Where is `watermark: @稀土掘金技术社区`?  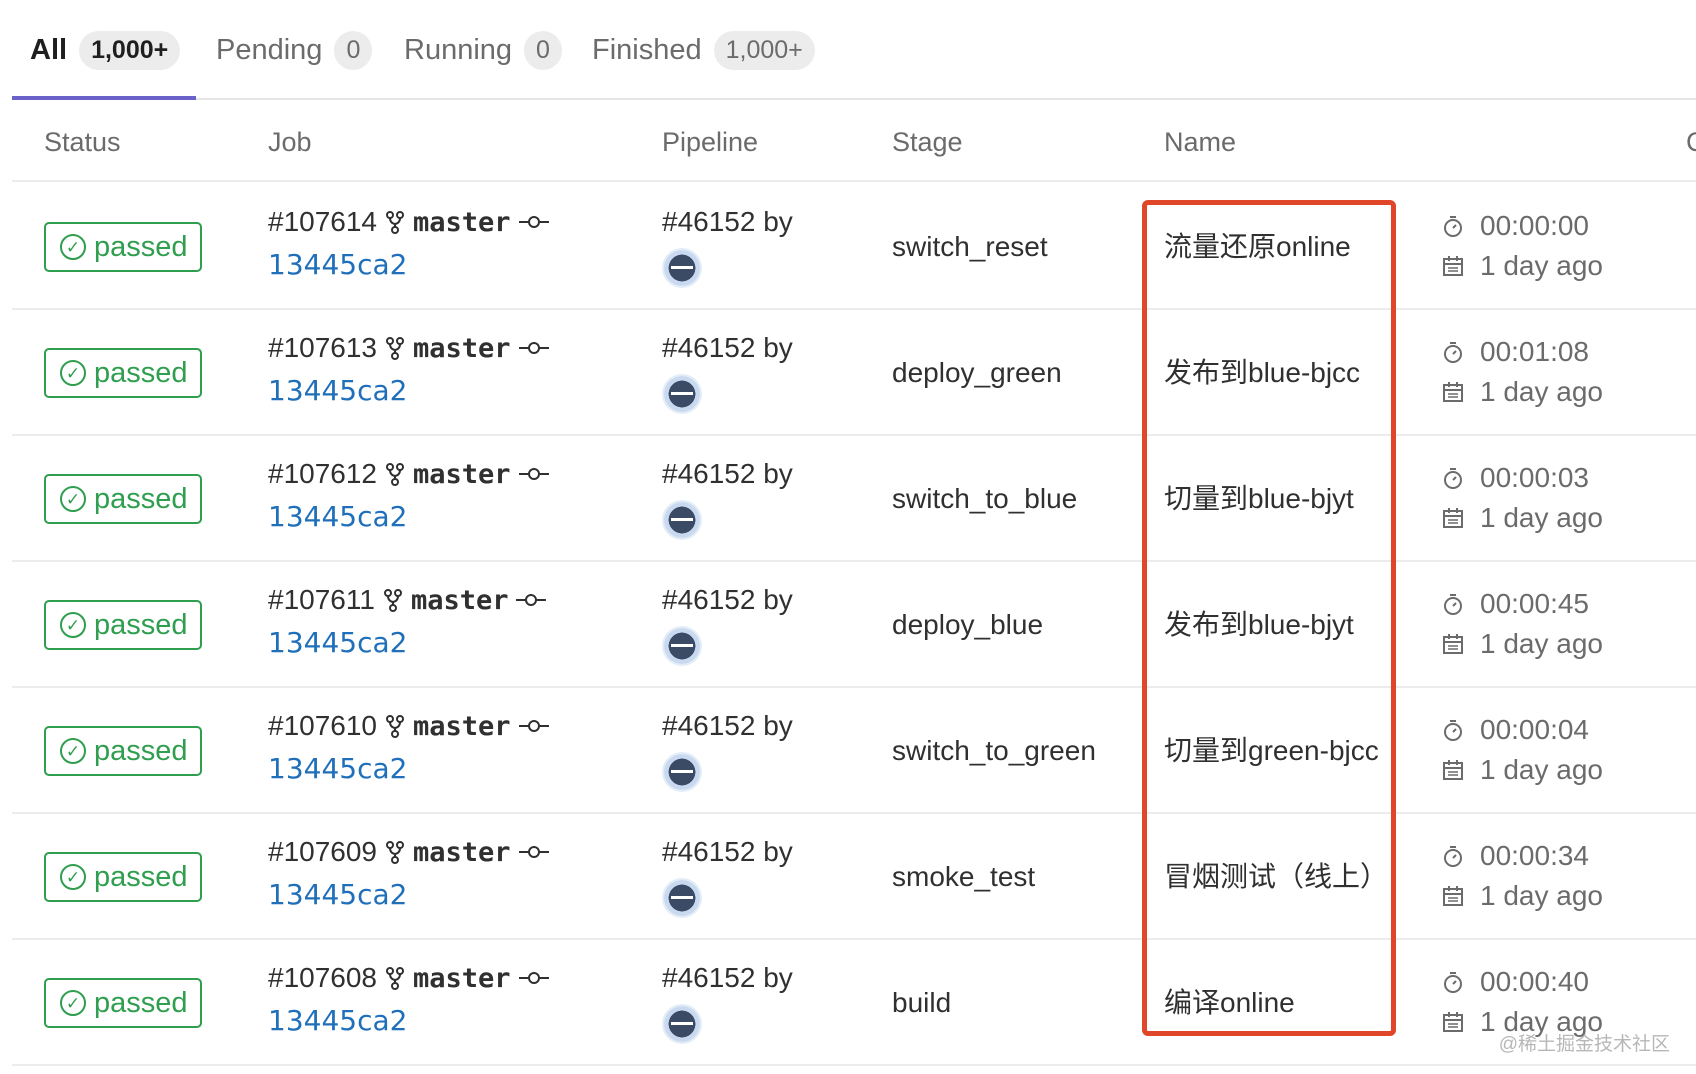 watermark: @稀土掘金技术社区 is located at coordinates (1584, 1044).